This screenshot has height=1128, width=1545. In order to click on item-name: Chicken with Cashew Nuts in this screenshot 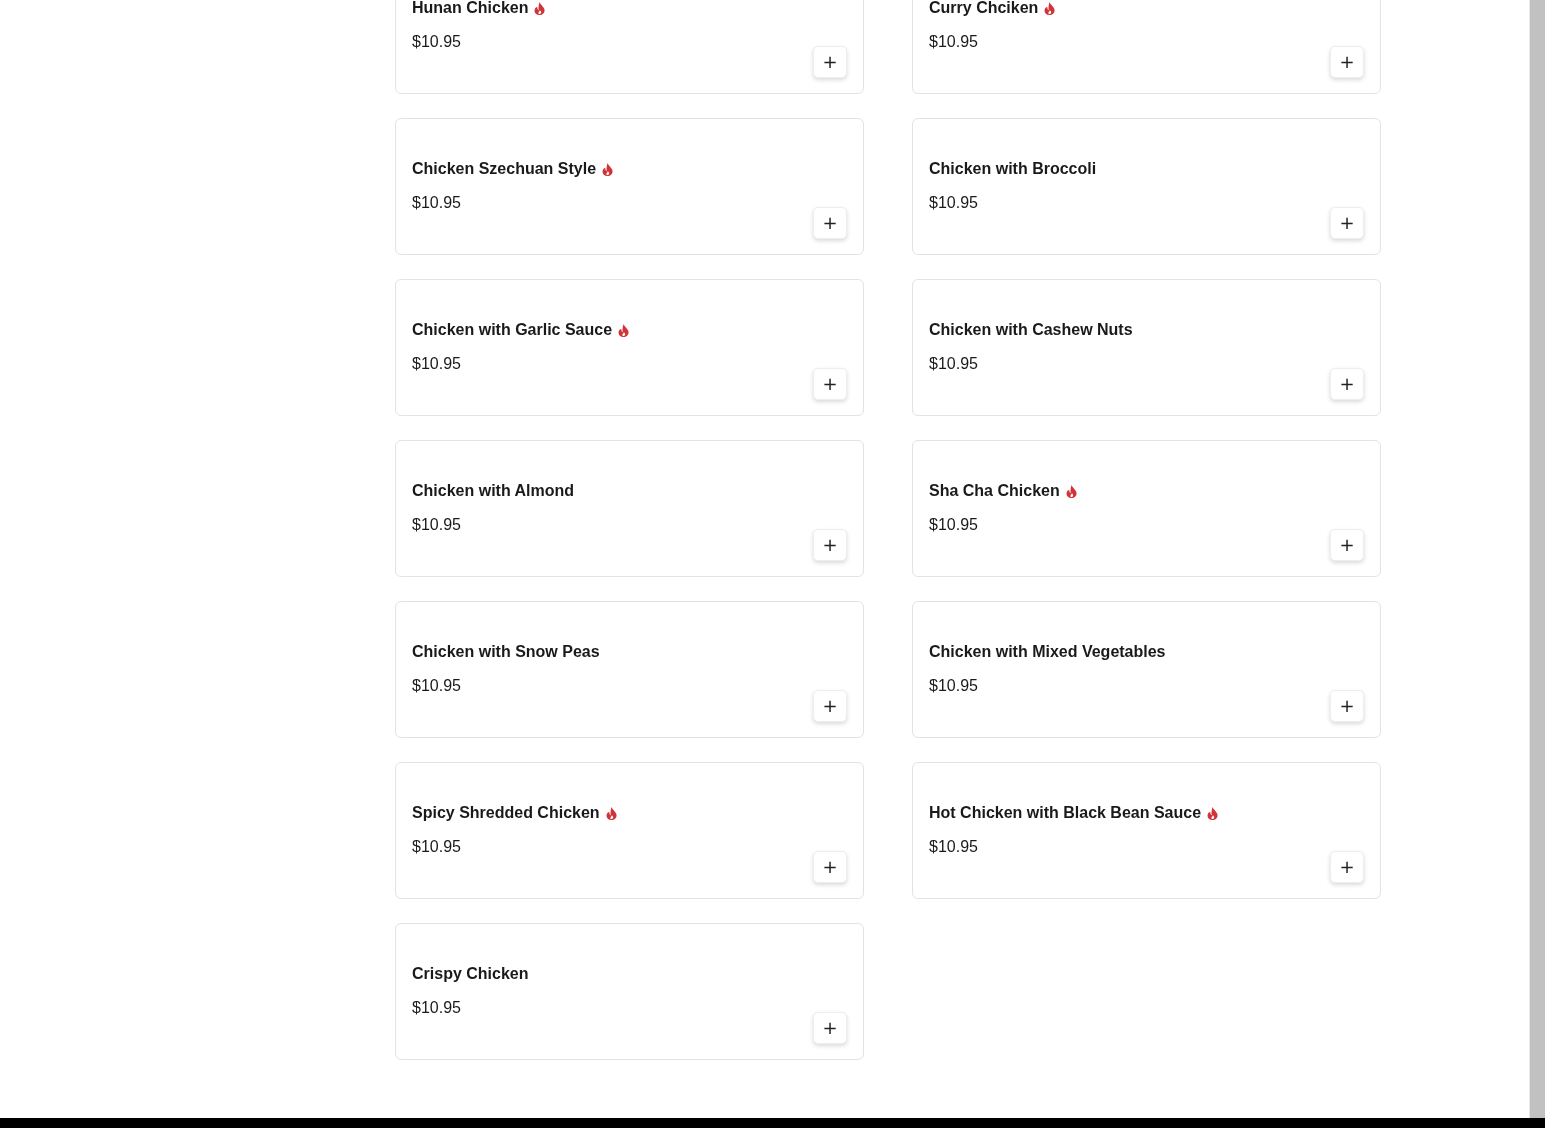, I will do `click(1031, 330)`.